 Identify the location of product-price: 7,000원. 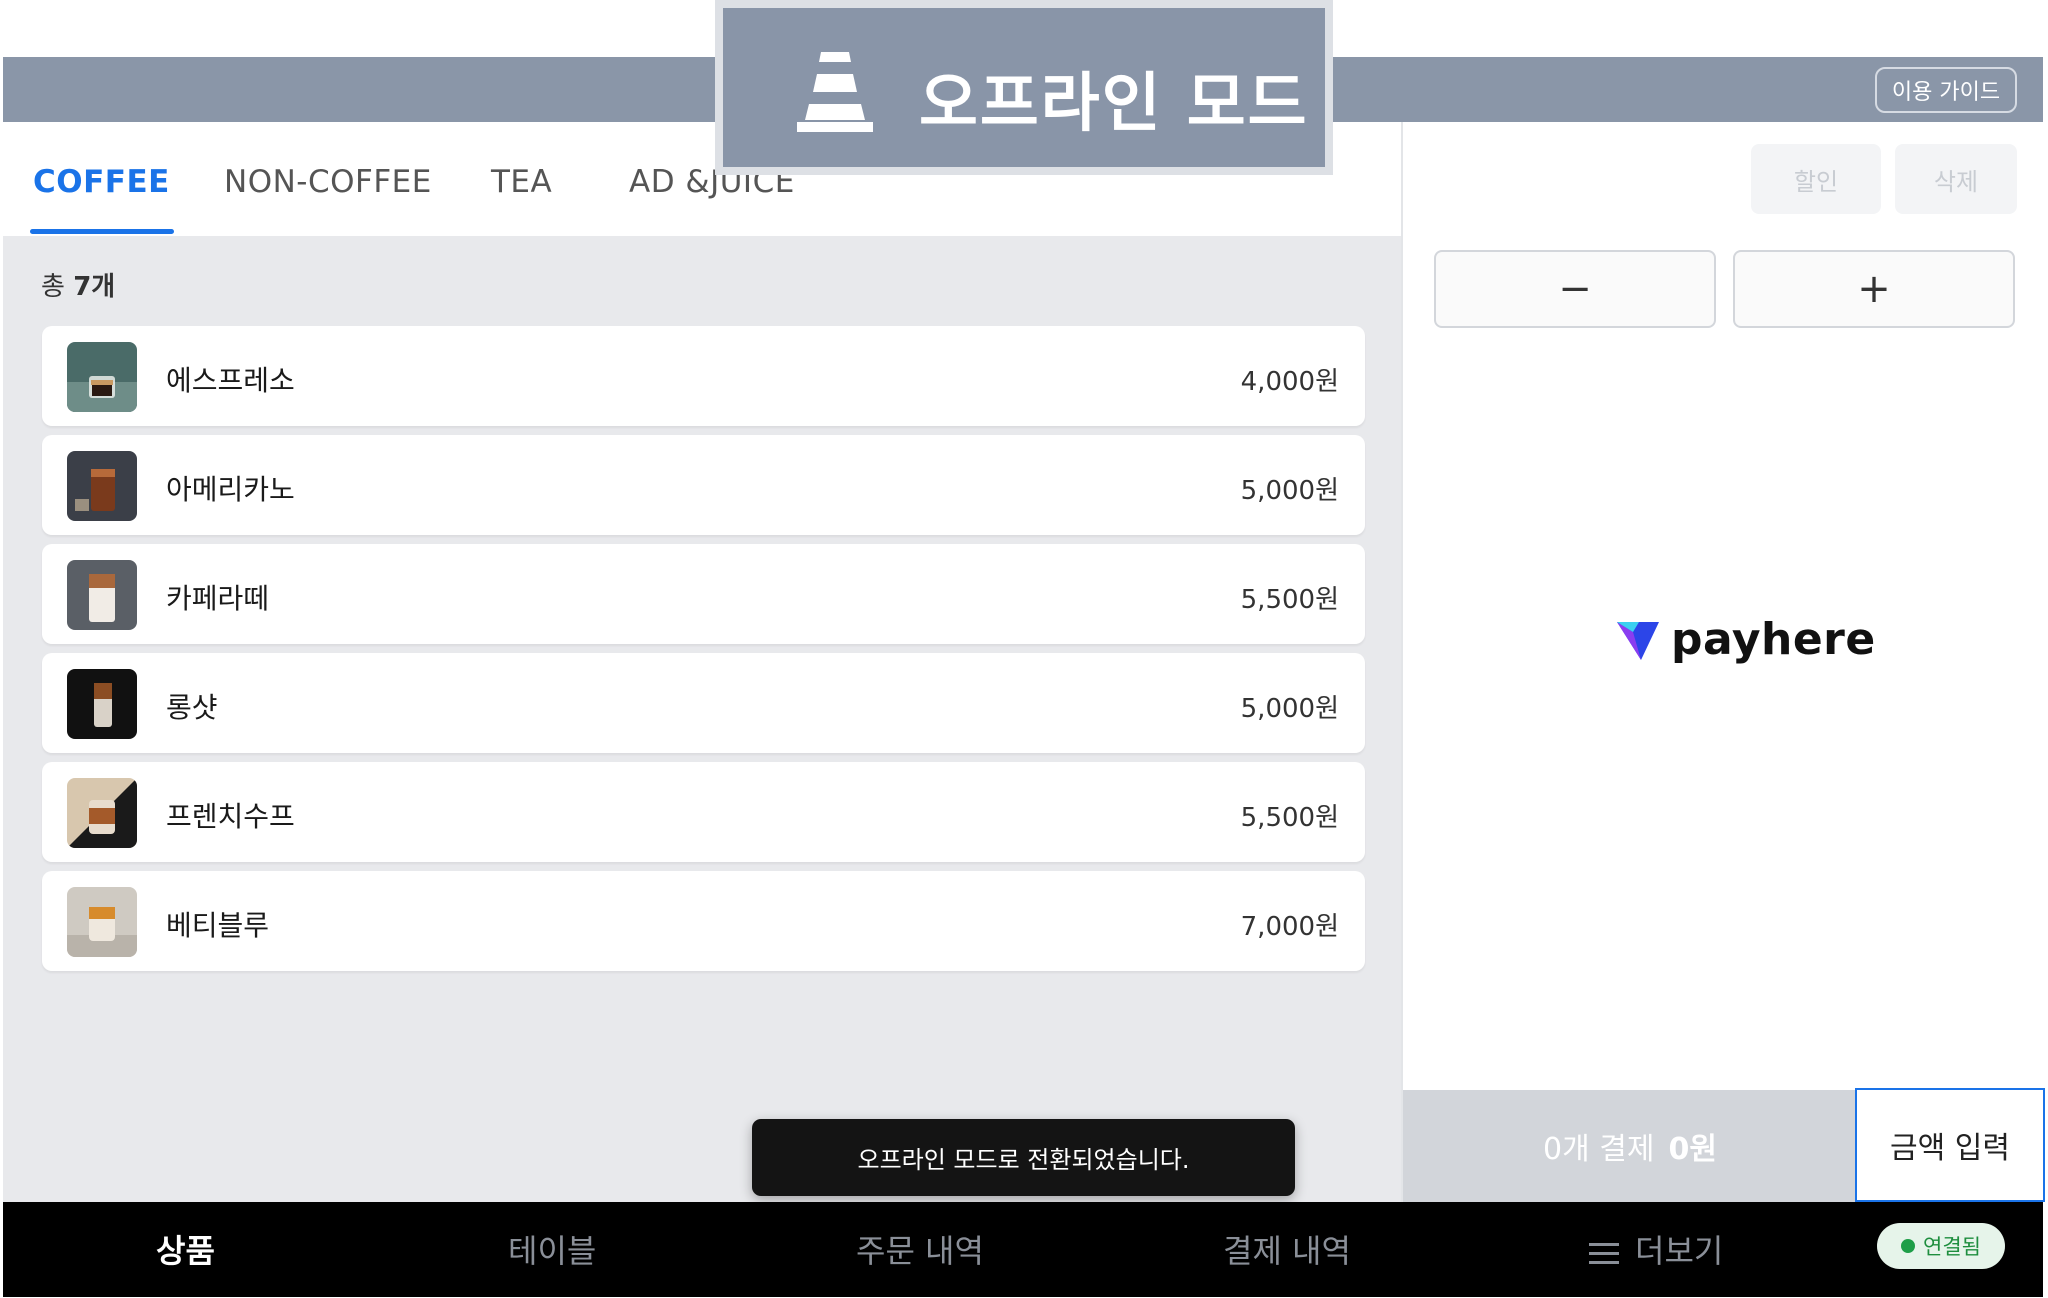
(1289, 927).